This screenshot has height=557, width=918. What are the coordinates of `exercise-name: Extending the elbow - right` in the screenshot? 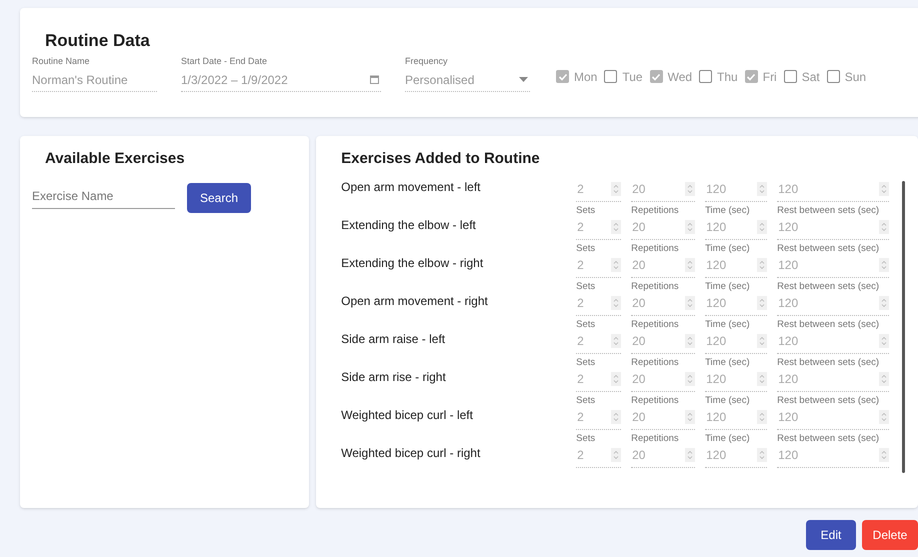 It's located at (412, 263).